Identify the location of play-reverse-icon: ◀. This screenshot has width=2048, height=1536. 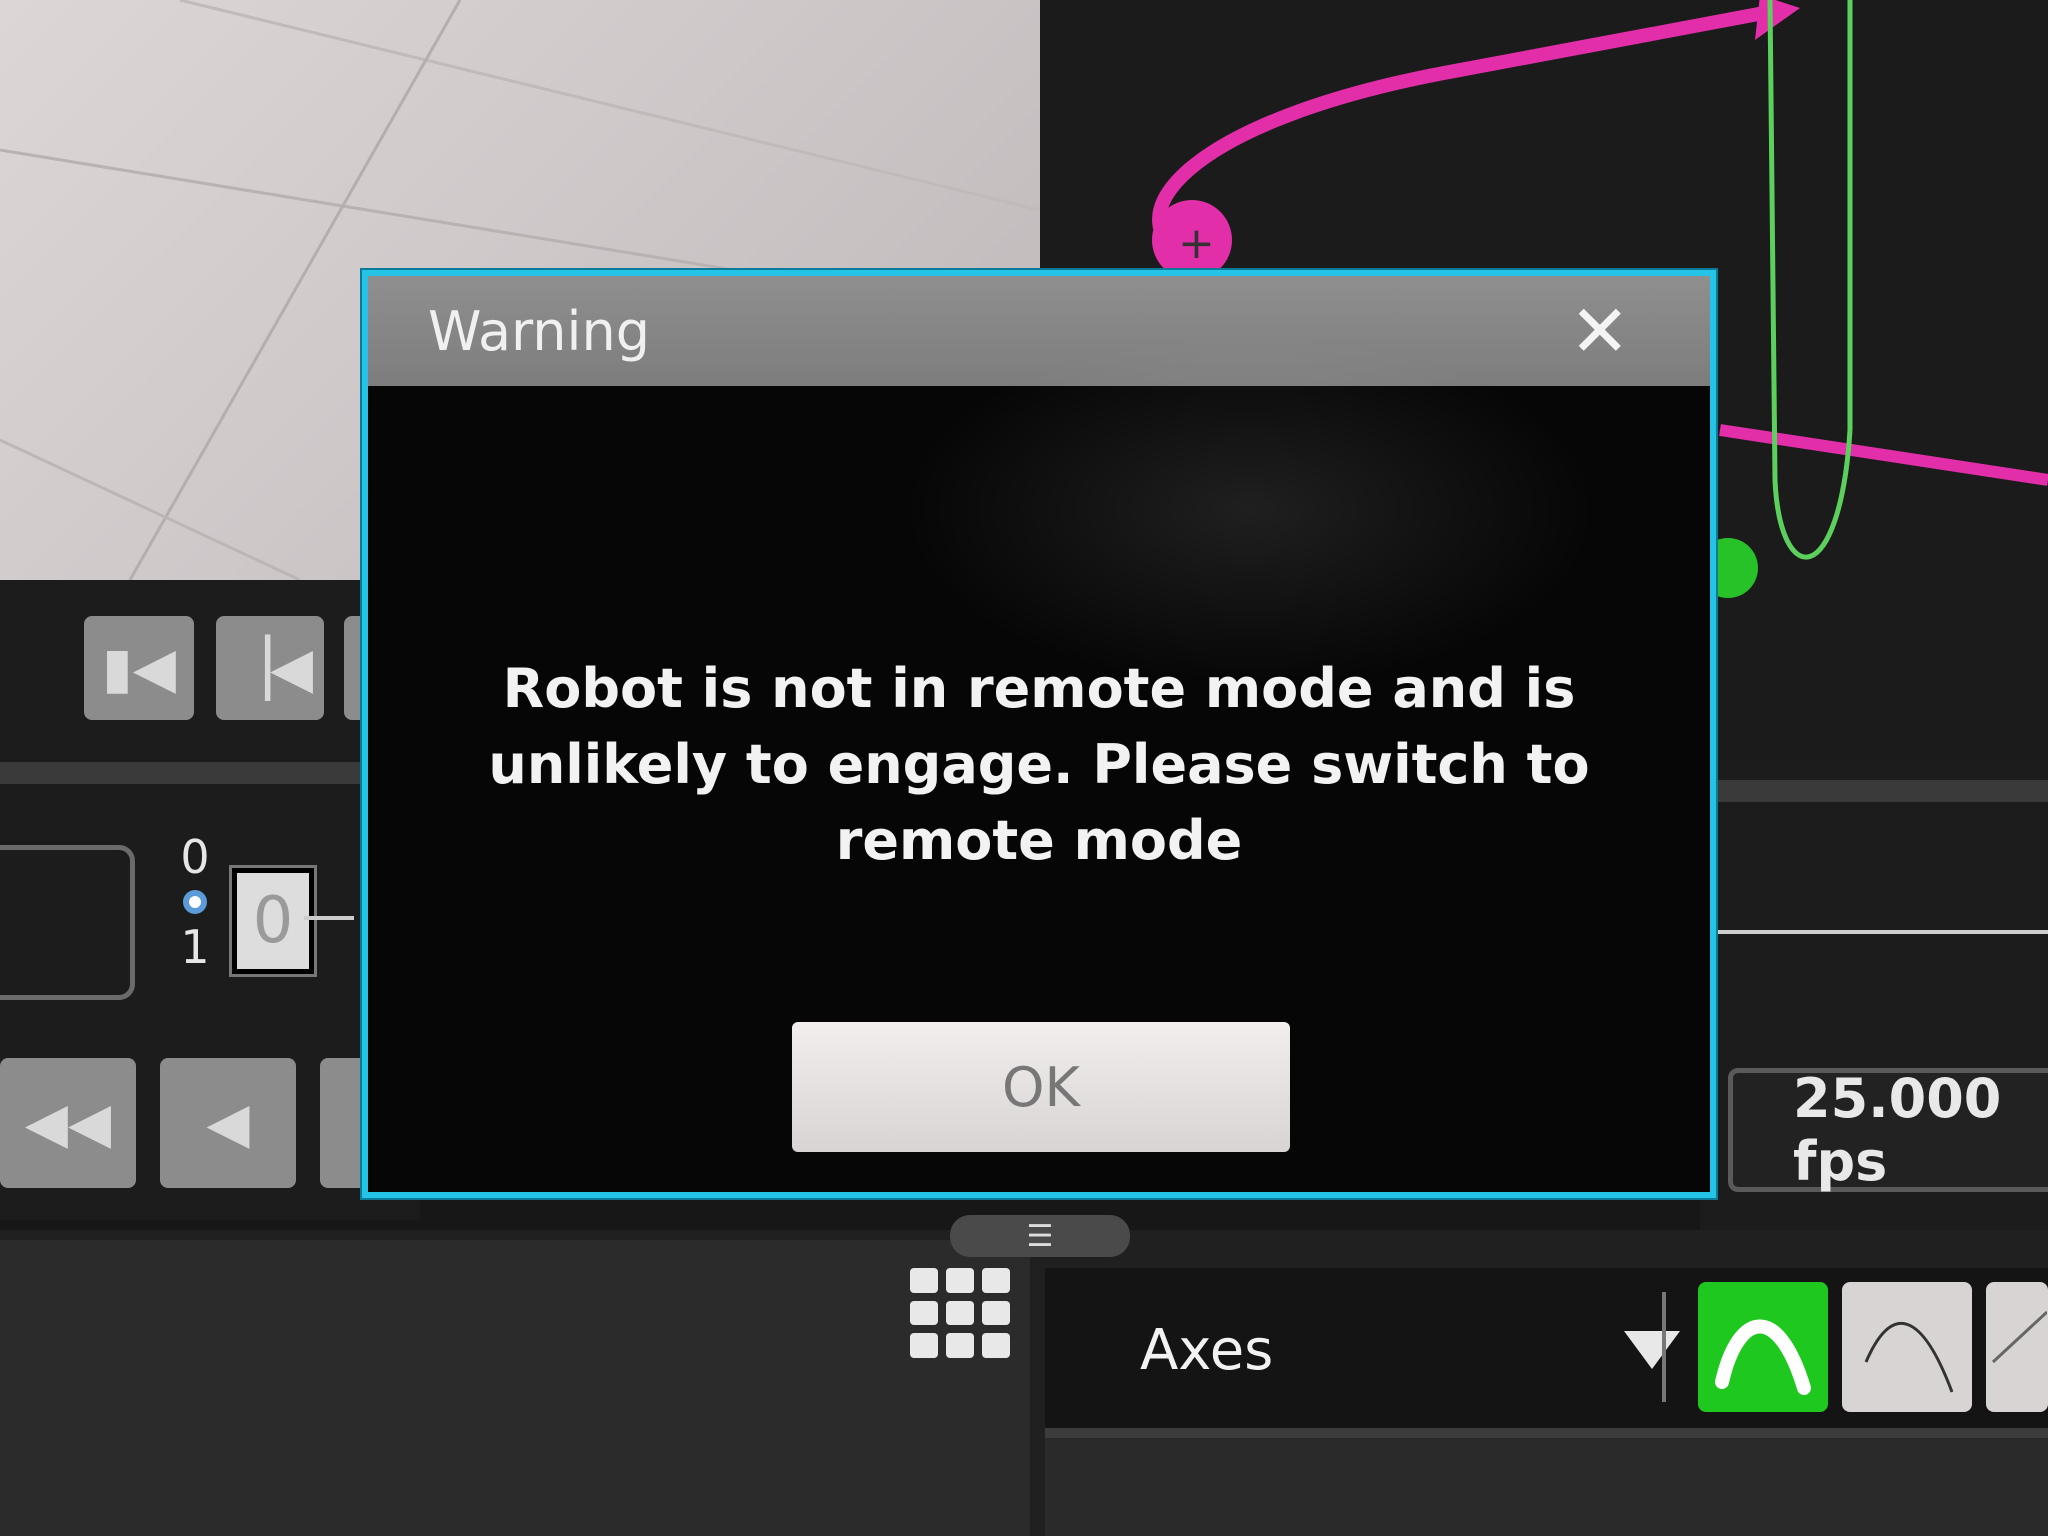
(228, 1123).